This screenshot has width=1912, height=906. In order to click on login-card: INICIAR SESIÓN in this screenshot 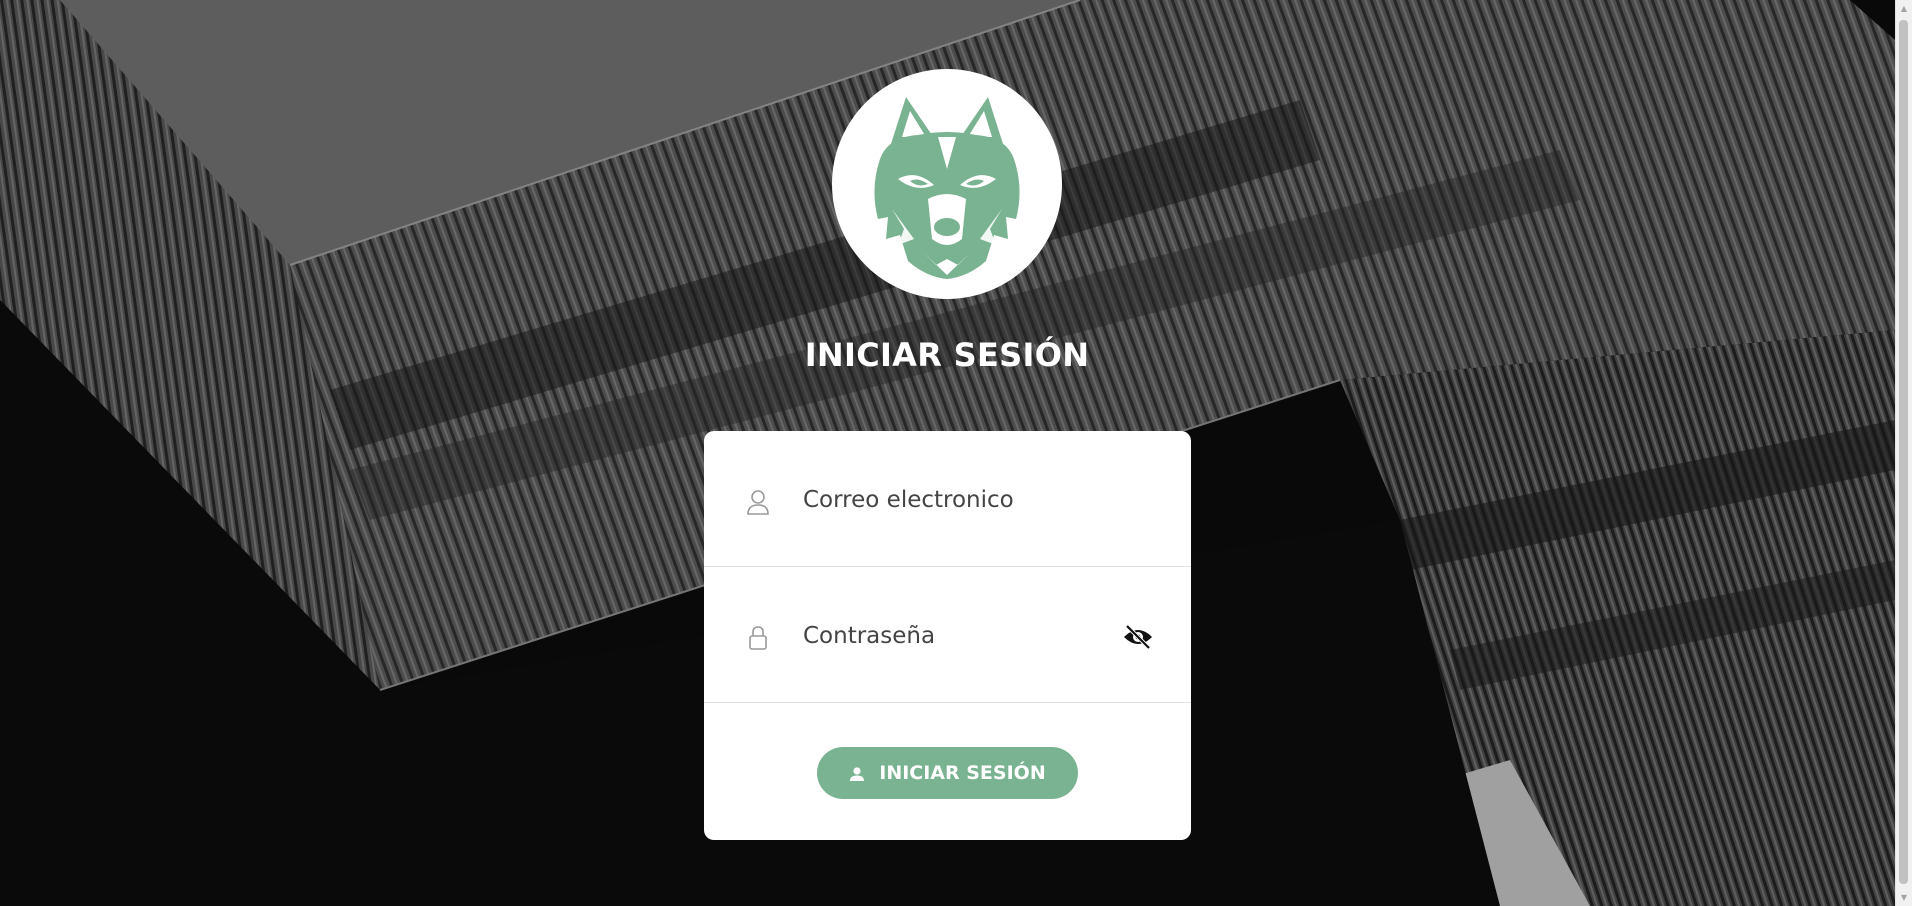, I will do `click(947, 635)`.